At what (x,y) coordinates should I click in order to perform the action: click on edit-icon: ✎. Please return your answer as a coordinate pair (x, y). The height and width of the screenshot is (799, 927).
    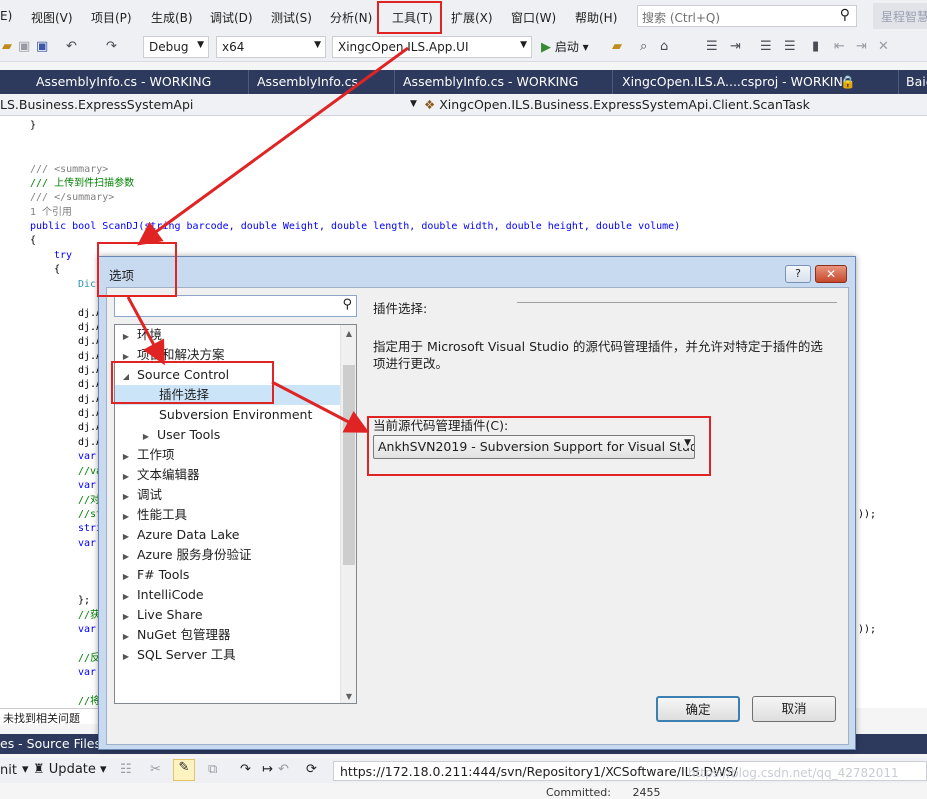
    Looking at the image, I should click on (184, 770).